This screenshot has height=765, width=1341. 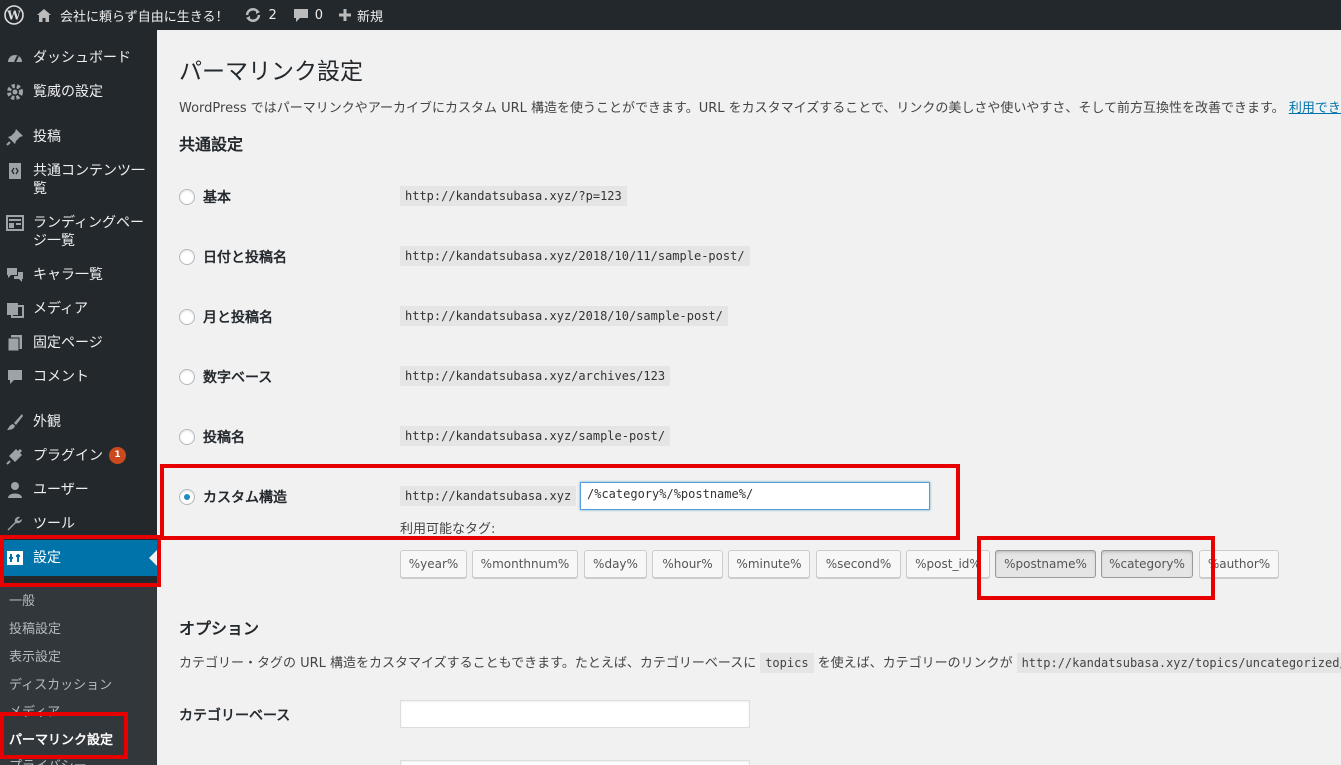 I want to click on sidebar-item-theme-settings: 覧威の設定, so click(x=78, y=92).